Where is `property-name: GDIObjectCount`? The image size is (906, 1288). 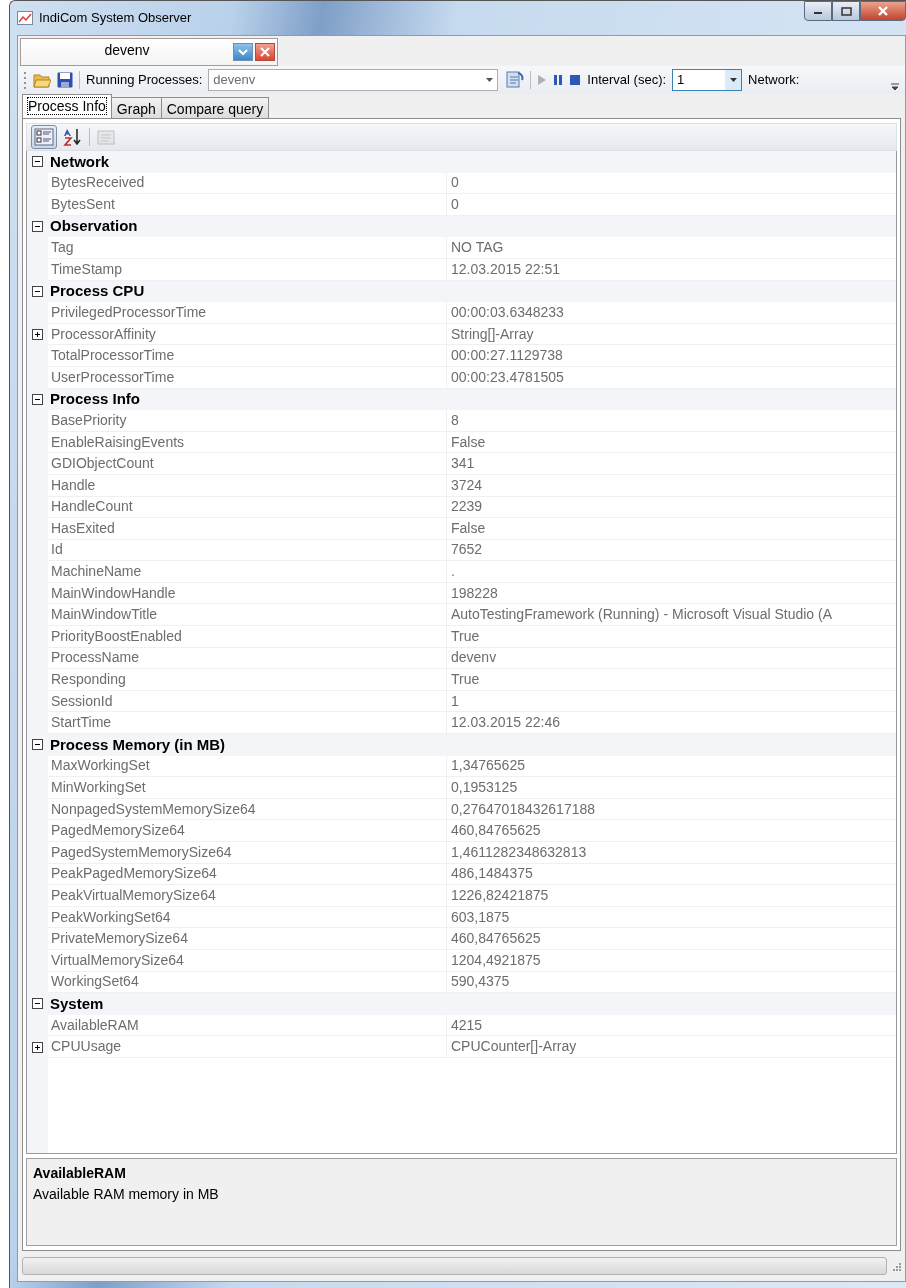 property-name: GDIObjectCount is located at coordinates (247, 464).